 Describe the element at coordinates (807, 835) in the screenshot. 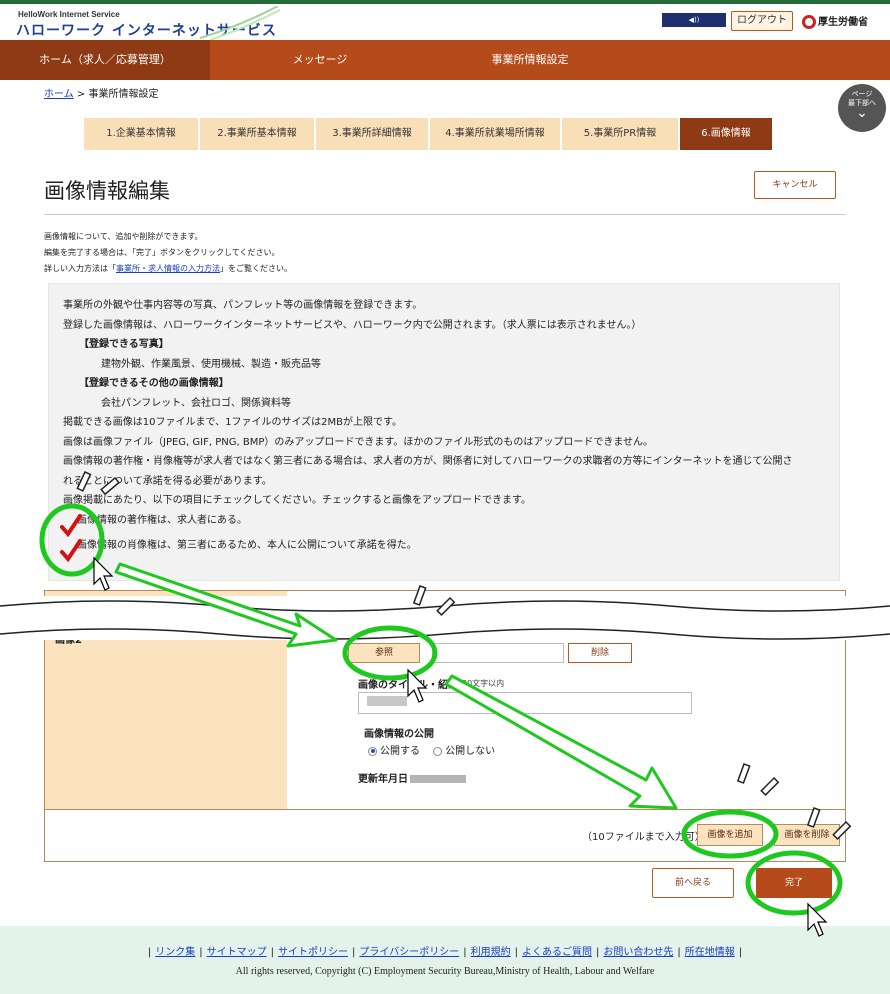

I see `remove-image-button: 画像を削除` at that location.